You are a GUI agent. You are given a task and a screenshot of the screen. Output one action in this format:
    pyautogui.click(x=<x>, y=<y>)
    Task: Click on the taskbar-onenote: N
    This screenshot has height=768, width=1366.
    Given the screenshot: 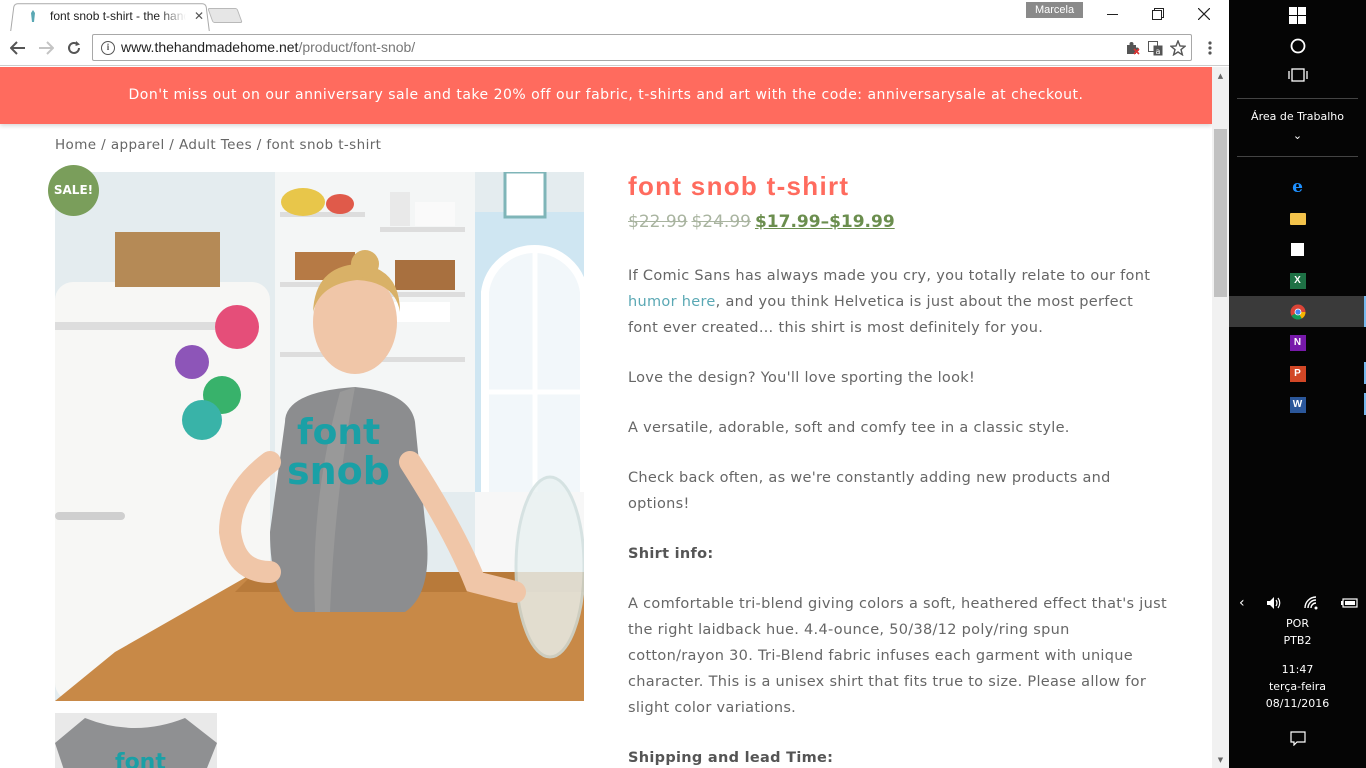 What is the action you would take?
    pyautogui.click(x=1297, y=342)
    